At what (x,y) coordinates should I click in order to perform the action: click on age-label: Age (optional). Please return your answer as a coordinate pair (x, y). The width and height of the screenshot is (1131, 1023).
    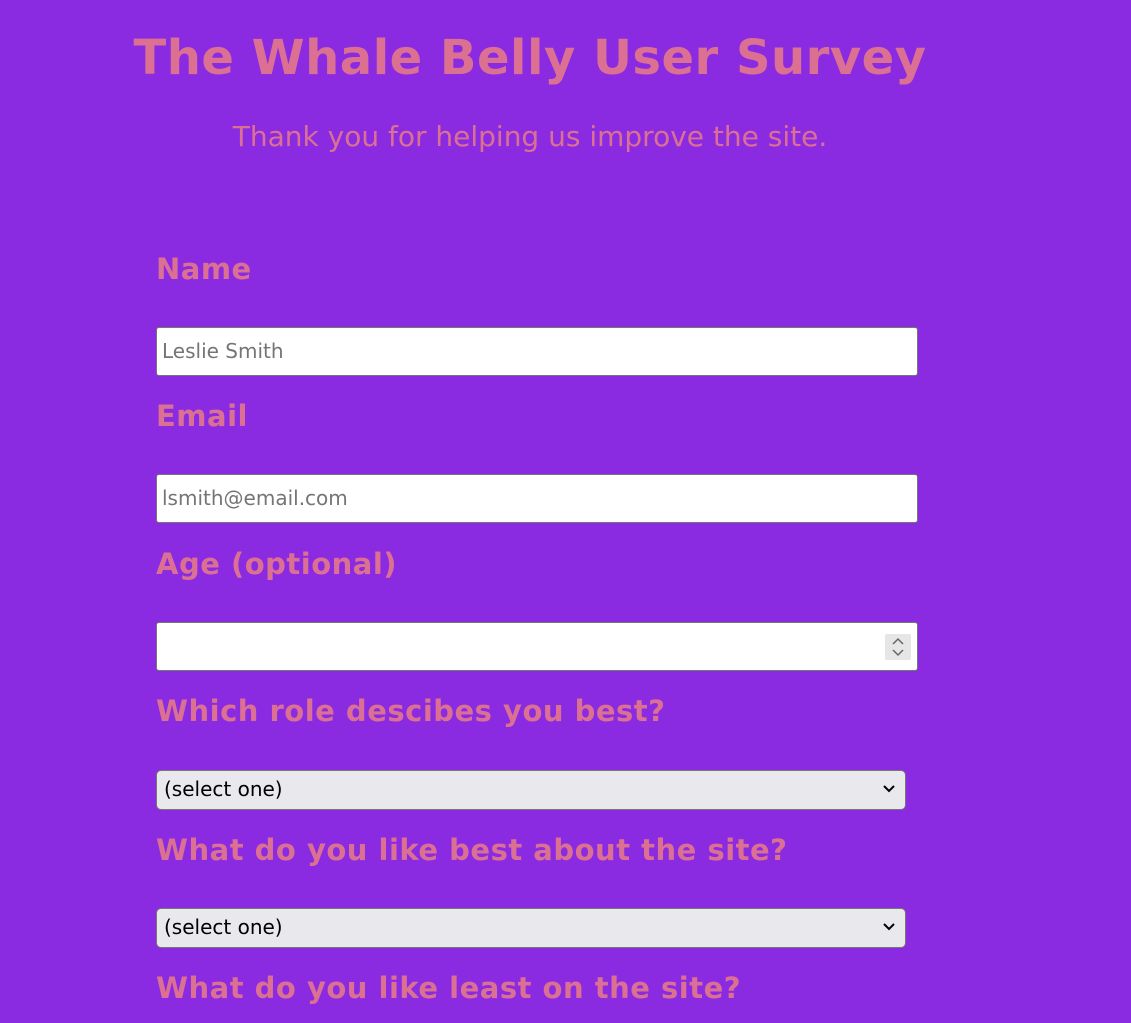
    Looking at the image, I should click on (277, 564).